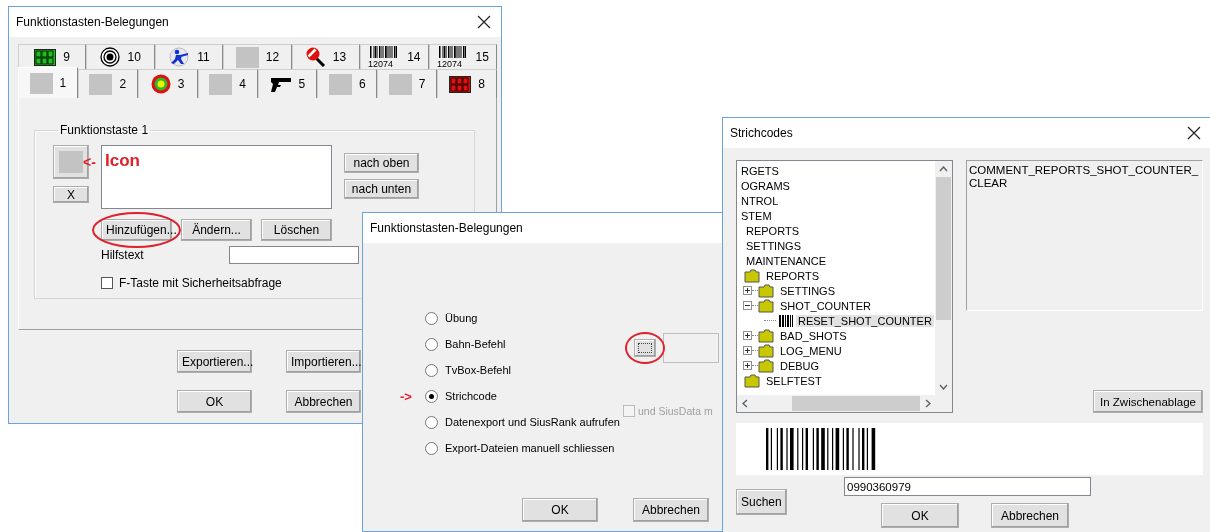 The height and width of the screenshot is (532, 1210). I want to click on keypad-icon, so click(45, 57).